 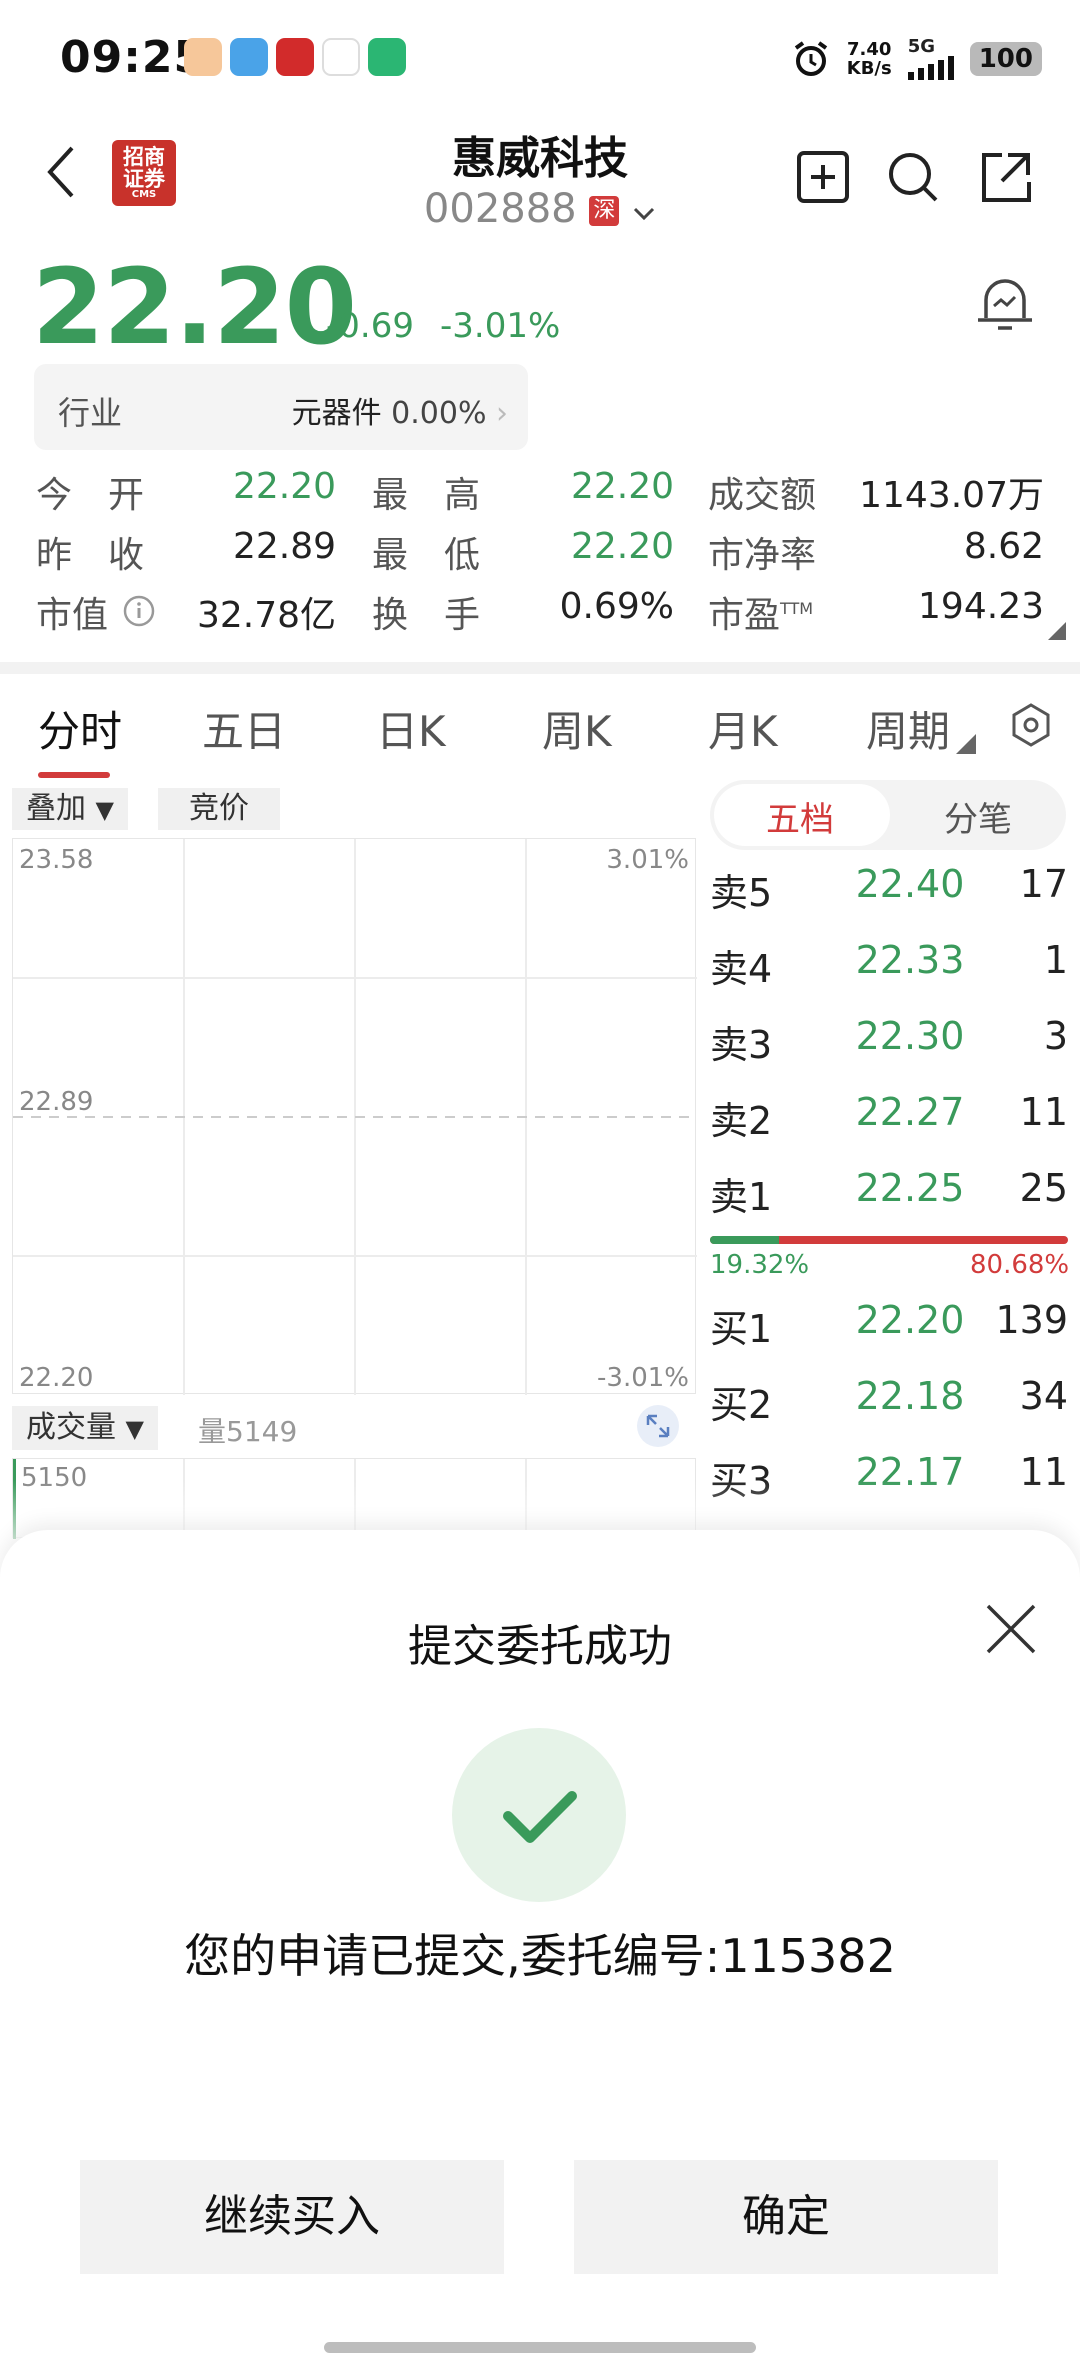 What do you see at coordinates (90, 495) in the screenshot?
I see `open-label: 今 开` at bounding box center [90, 495].